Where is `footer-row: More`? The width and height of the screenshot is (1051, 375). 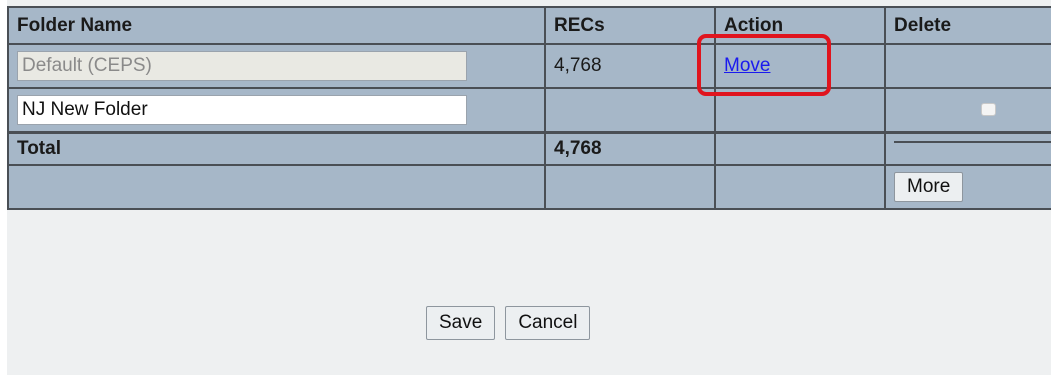
footer-row: More is located at coordinates (529, 187).